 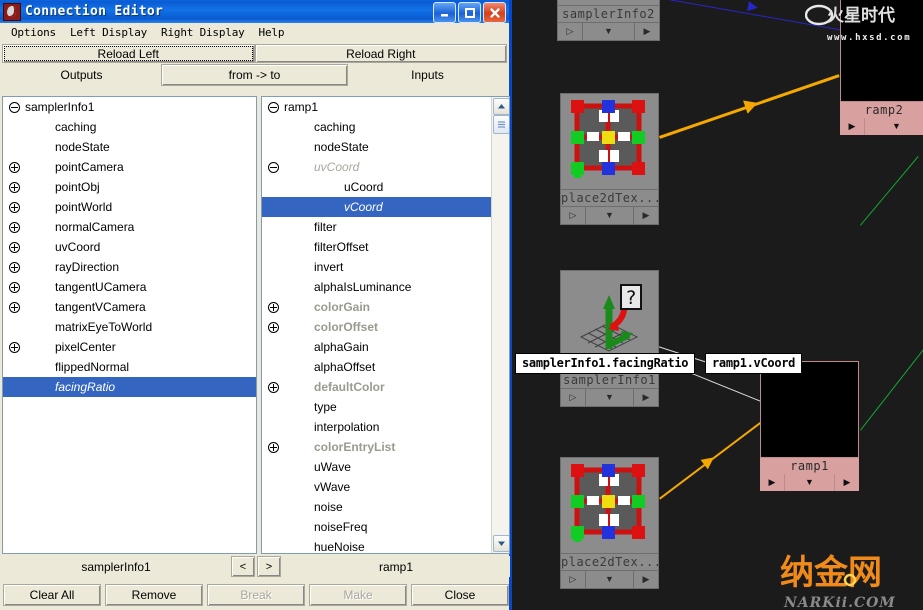 What do you see at coordinates (129, 227) in the screenshot?
I see `list-item: normalCamera` at bounding box center [129, 227].